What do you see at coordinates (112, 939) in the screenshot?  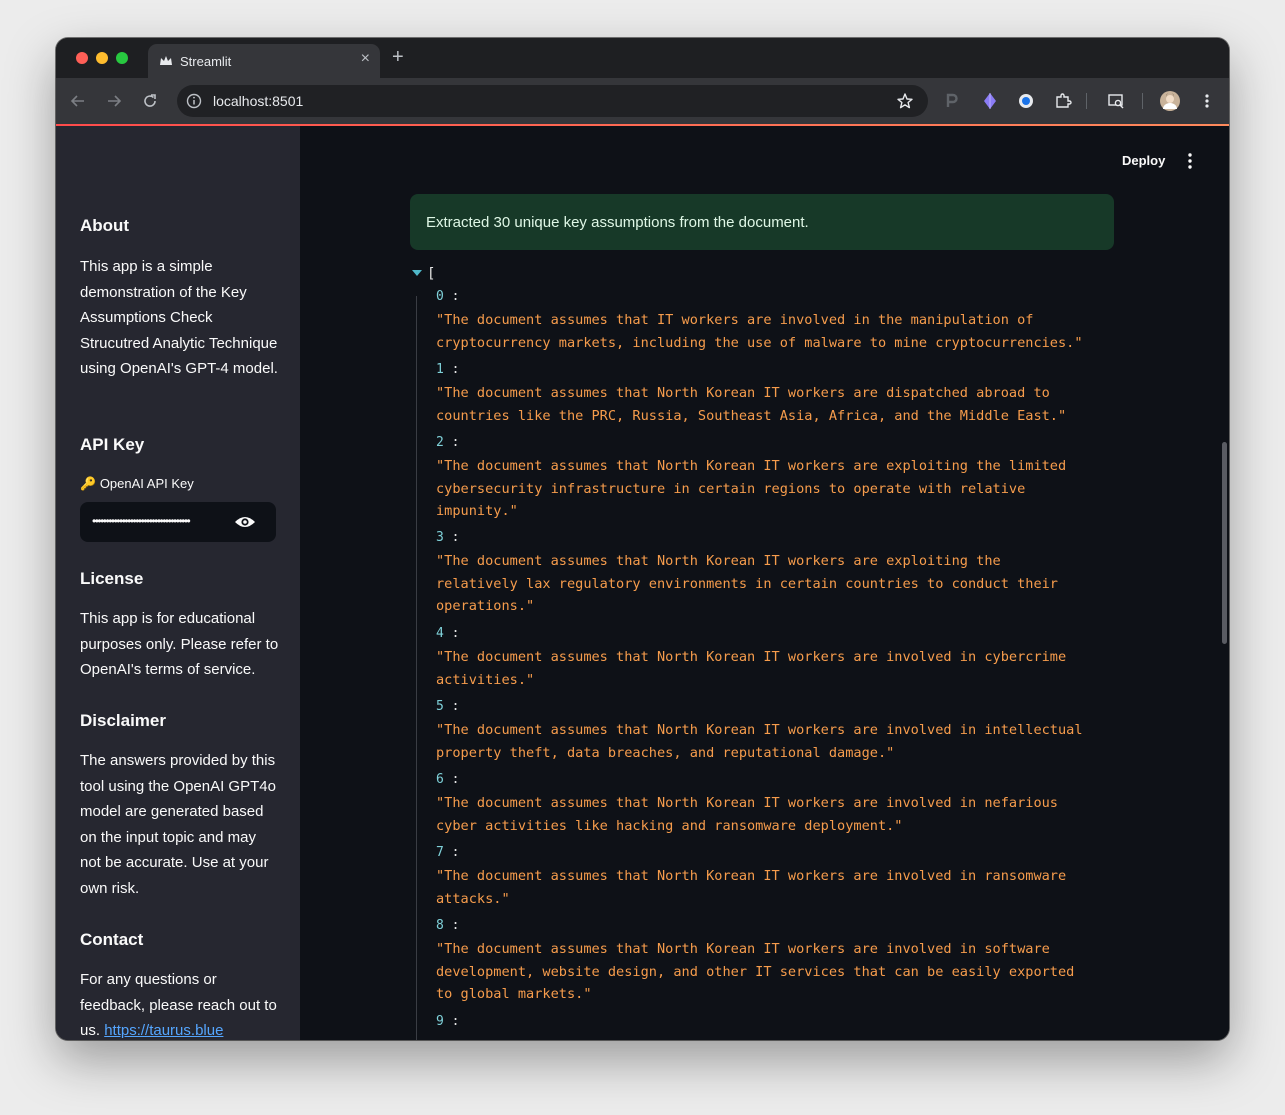 I see `contact-heading: Contact` at bounding box center [112, 939].